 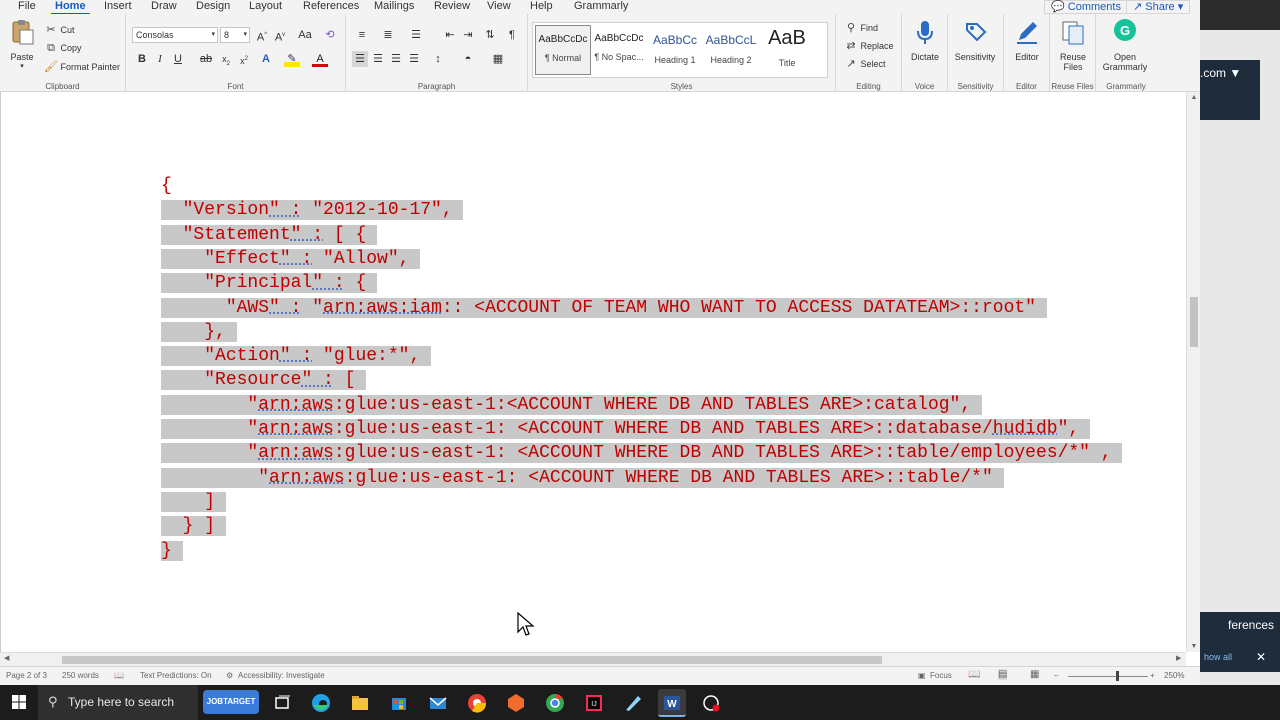 I want to click on chrome-icon, so click(x=555, y=703).